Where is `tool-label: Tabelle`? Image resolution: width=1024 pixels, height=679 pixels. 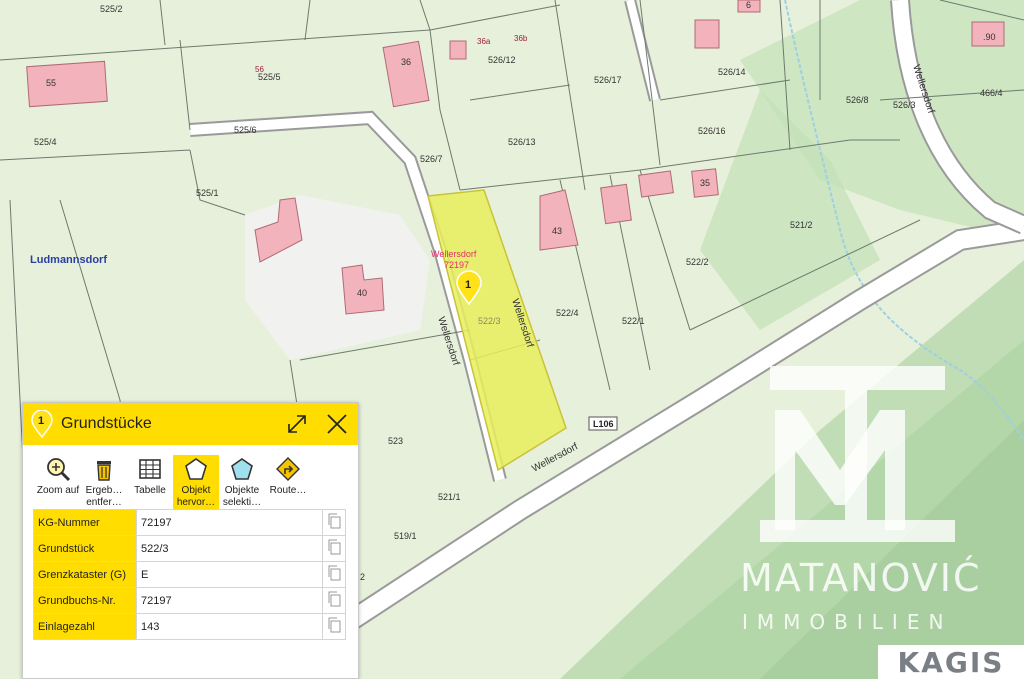
tool-label: Tabelle is located at coordinates (150, 490).